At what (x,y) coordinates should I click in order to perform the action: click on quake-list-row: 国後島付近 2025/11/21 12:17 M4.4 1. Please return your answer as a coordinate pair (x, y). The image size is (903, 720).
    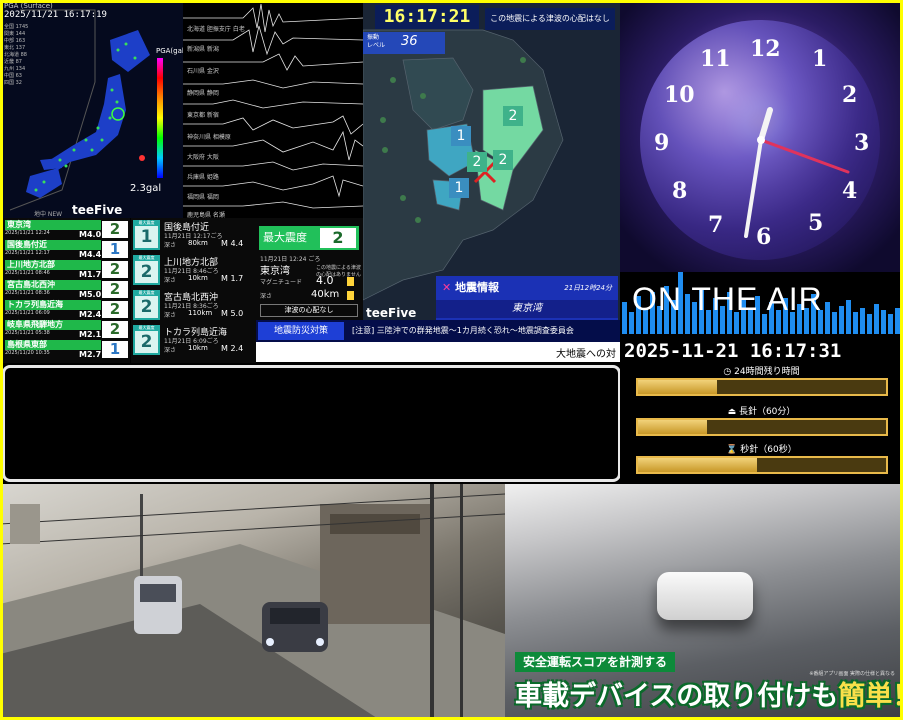
    Looking at the image, I should click on (66, 249).